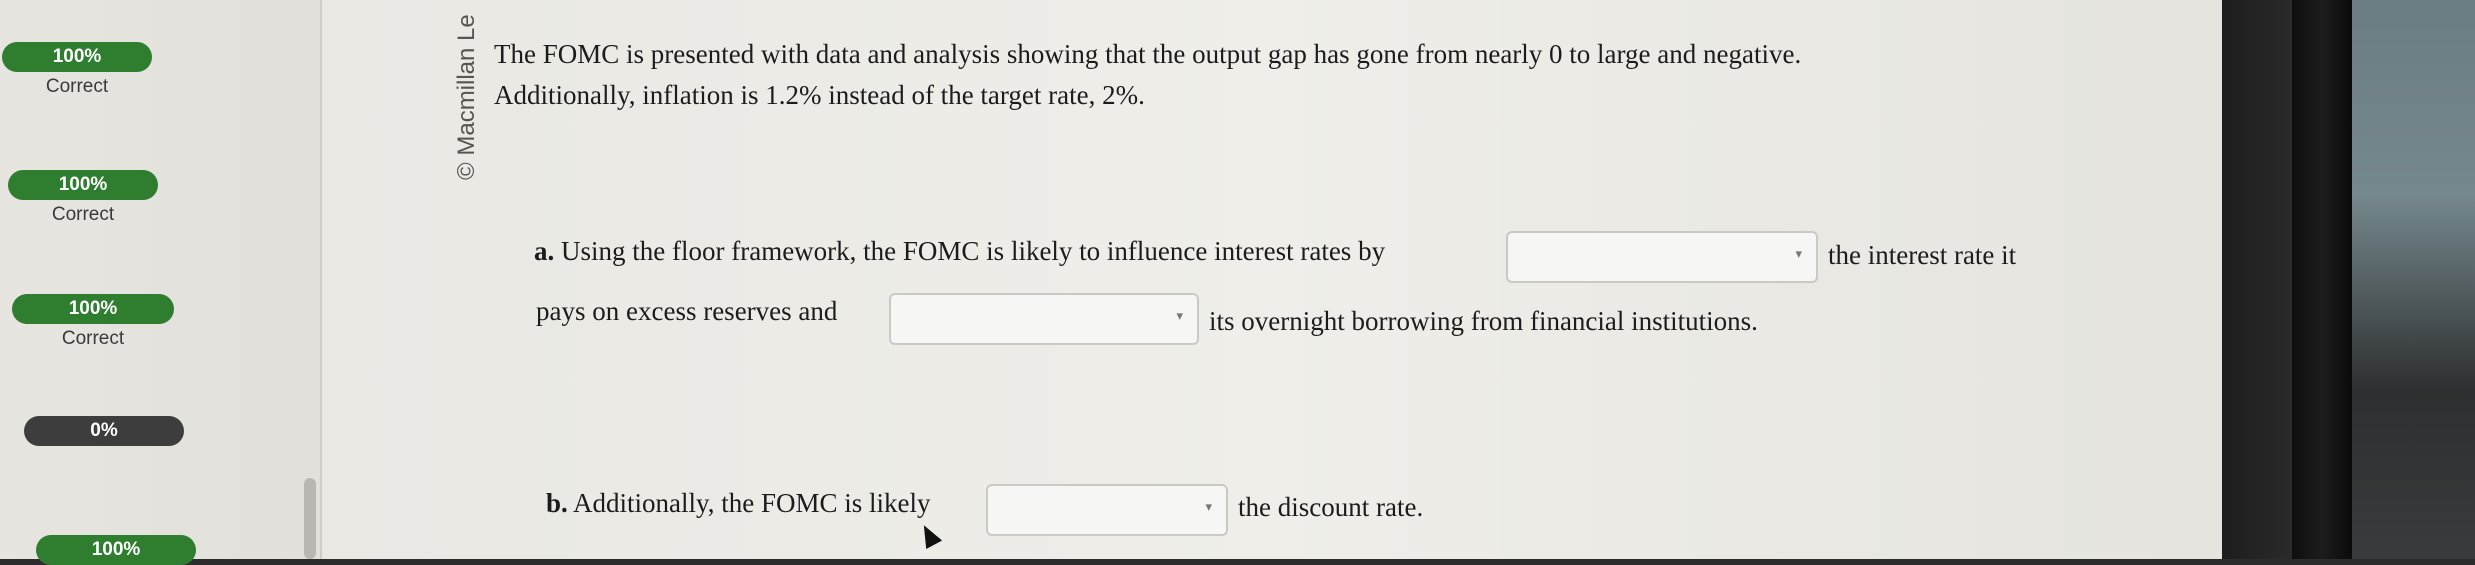 The height and width of the screenshot is (565, 2475). I want to click on part-a-label: a., so click(544, 251).